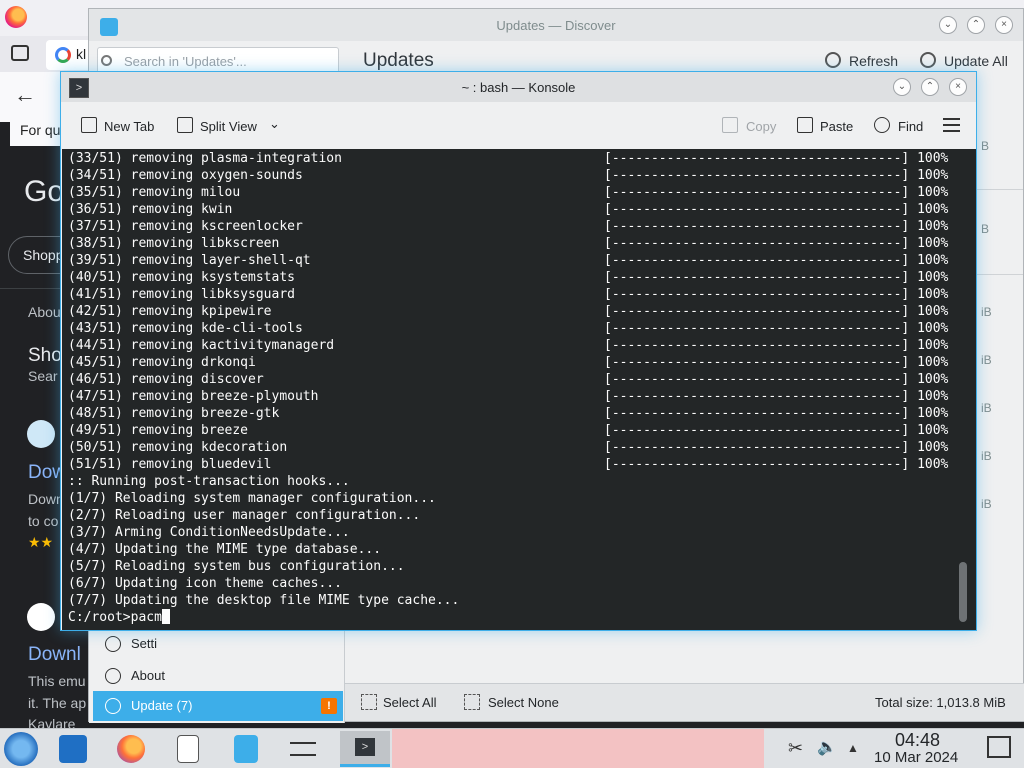 The width and height of the screenshot is (1024, 768). Describe the element at coordinates (833, 60) in the screenshot. I see `refresh-icon` at that location.